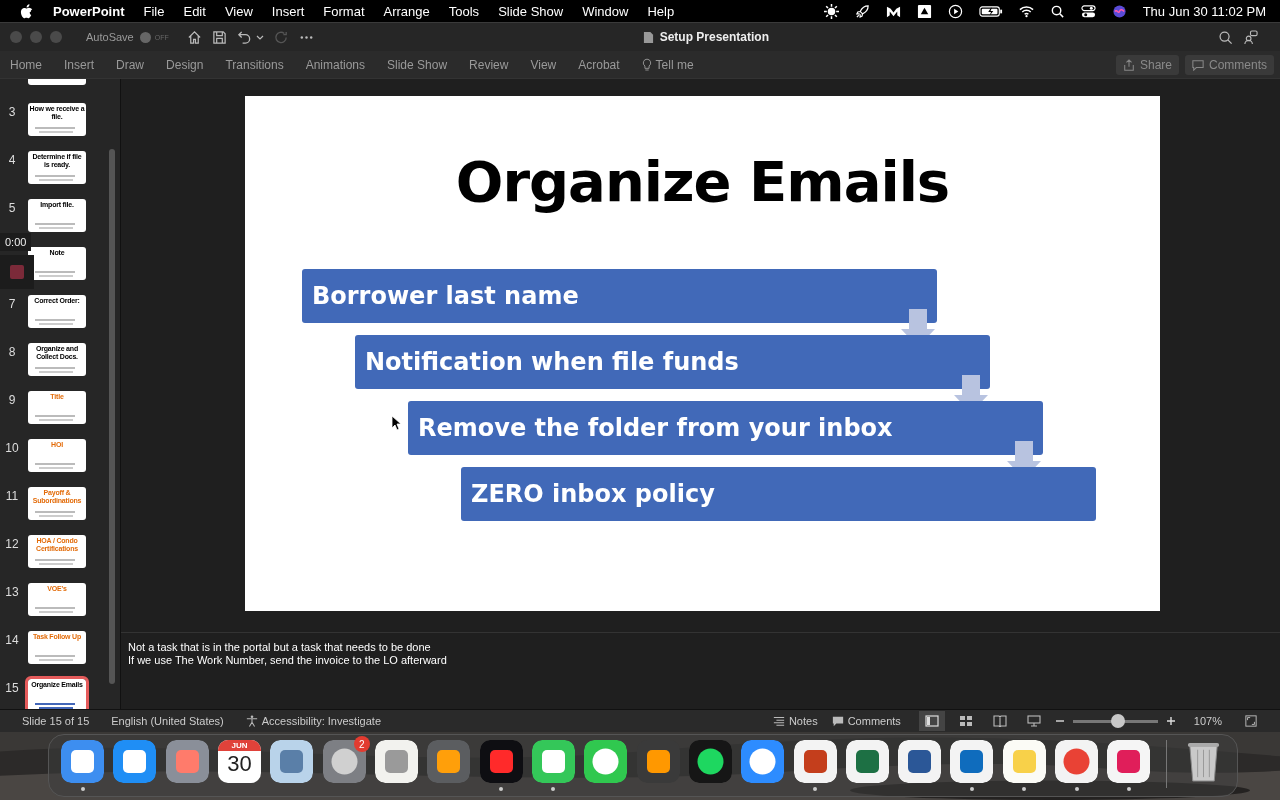 The image size is (1280, 800). I want to click on slide-number: 3, so click(12, 111).